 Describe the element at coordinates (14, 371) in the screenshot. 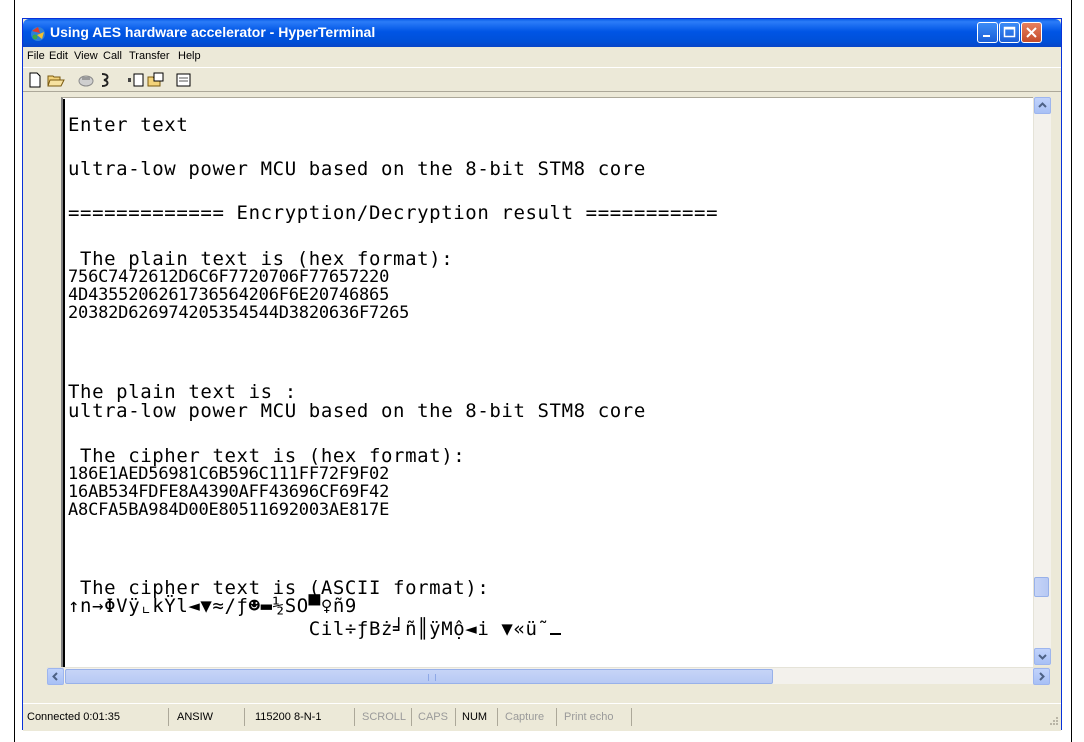

I see `figure-frame-left` at that location.